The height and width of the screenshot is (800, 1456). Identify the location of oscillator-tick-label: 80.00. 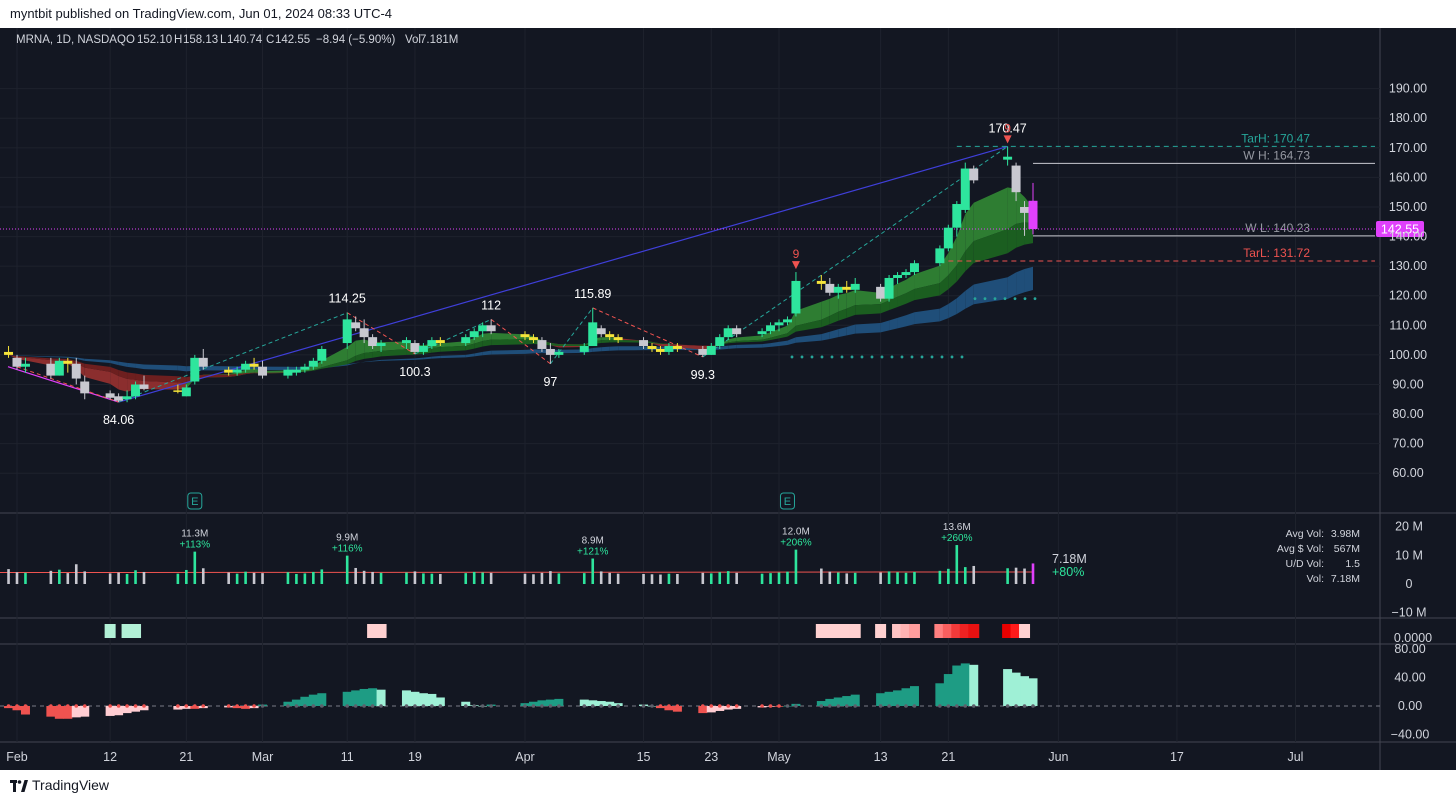
(1409, 649).